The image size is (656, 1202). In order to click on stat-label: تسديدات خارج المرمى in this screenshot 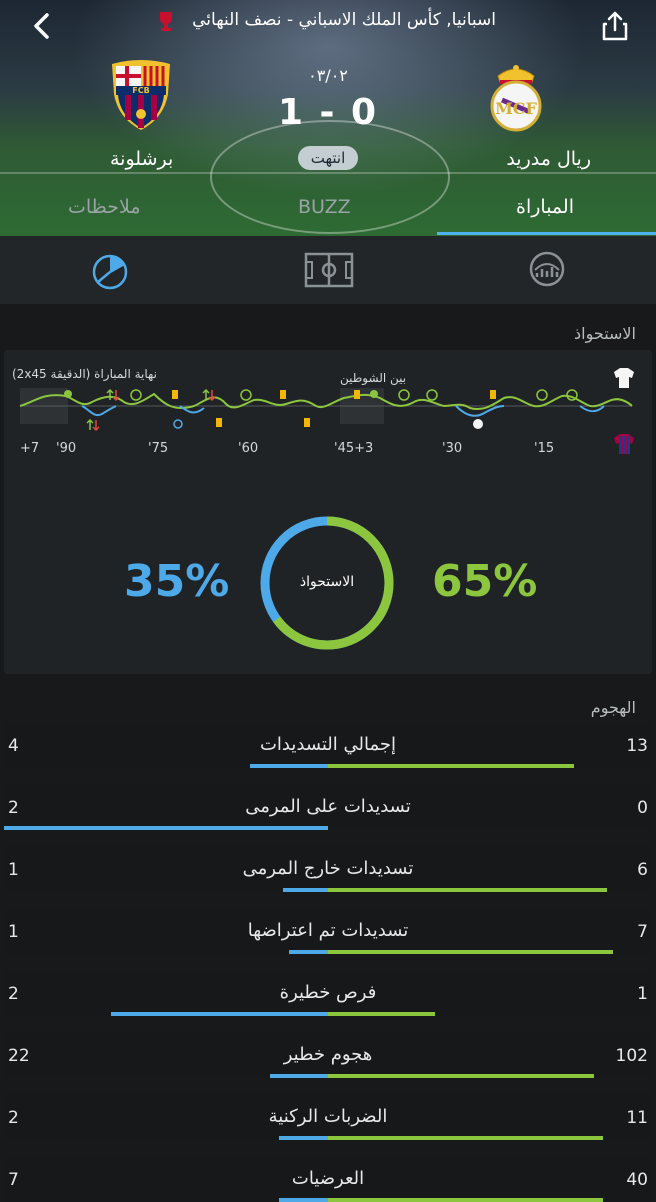, I will do `click(328, 868)`.